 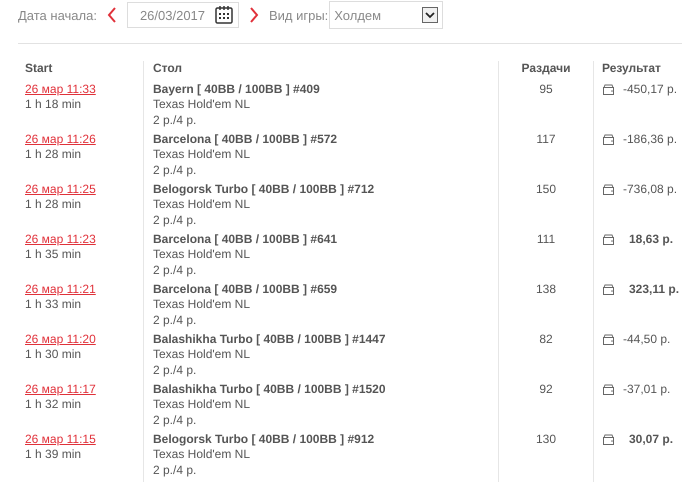 What do you see at coordinates (631, 68) in the screenshot?
I see `column-header: Результат` at bounding box center [631, 68].